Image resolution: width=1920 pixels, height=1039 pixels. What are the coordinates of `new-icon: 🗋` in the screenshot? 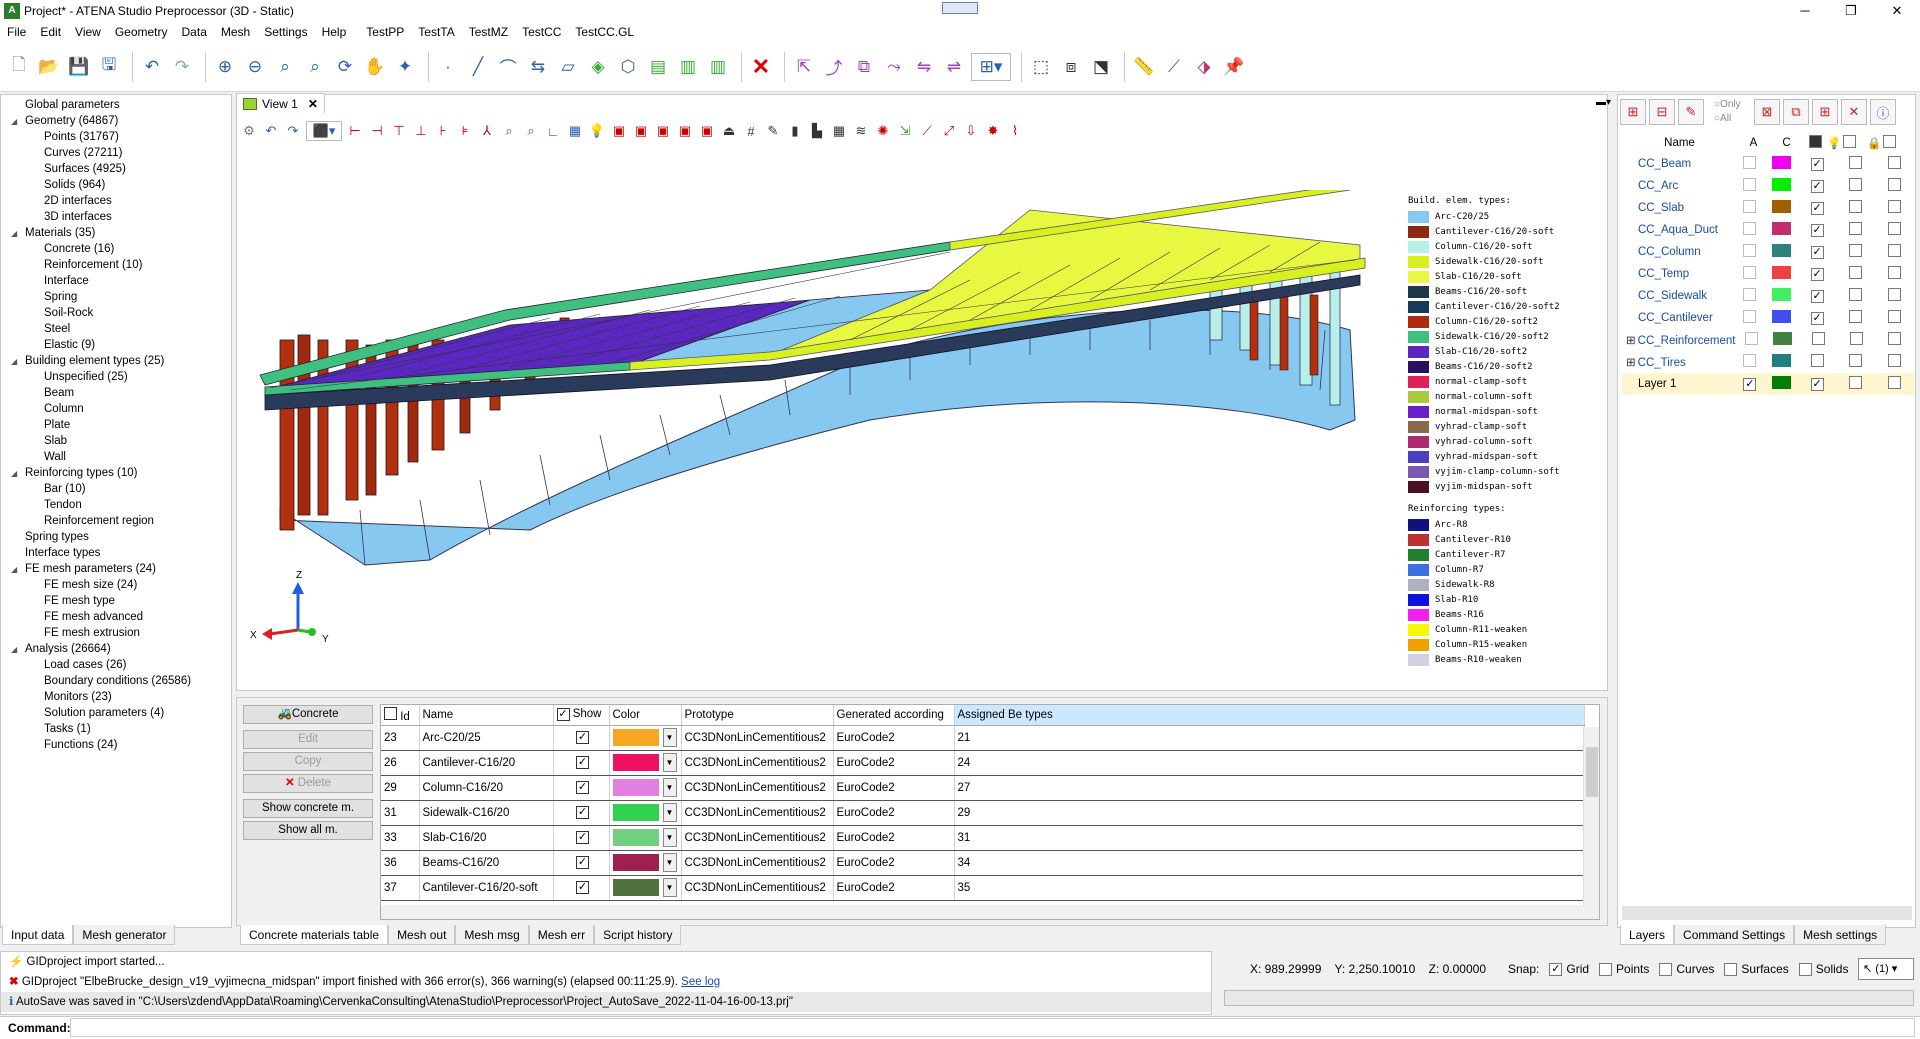 It's located at (19, 67).